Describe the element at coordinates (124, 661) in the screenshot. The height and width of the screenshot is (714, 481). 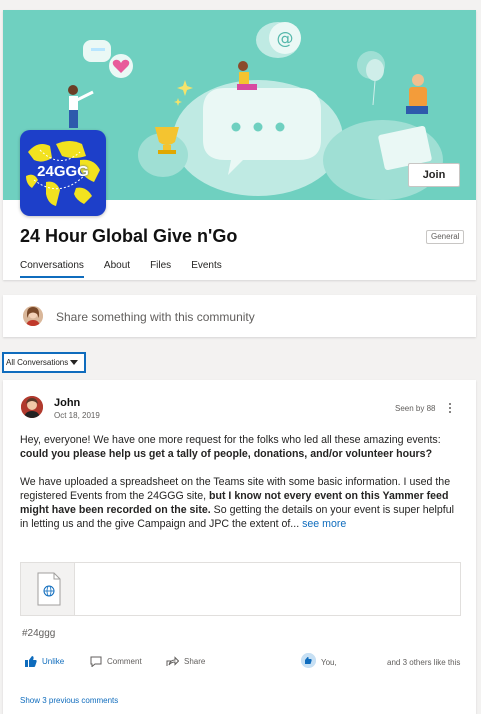
I see `comment-label: Comment` at that location.